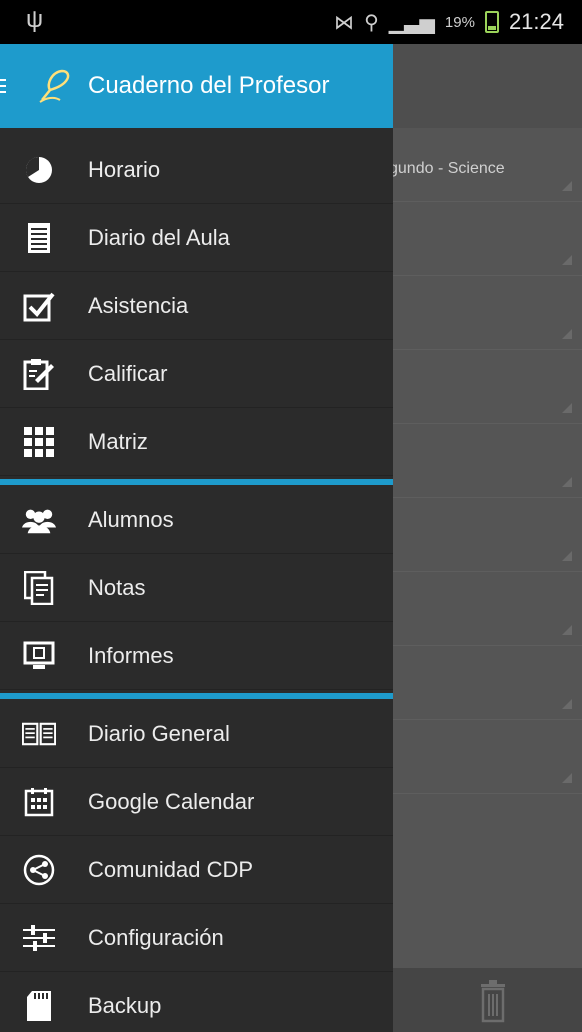  Describe the element at coordinates (196, 442) in the screenshot. I see `drawer-item-matriz: Matriz` at that location.